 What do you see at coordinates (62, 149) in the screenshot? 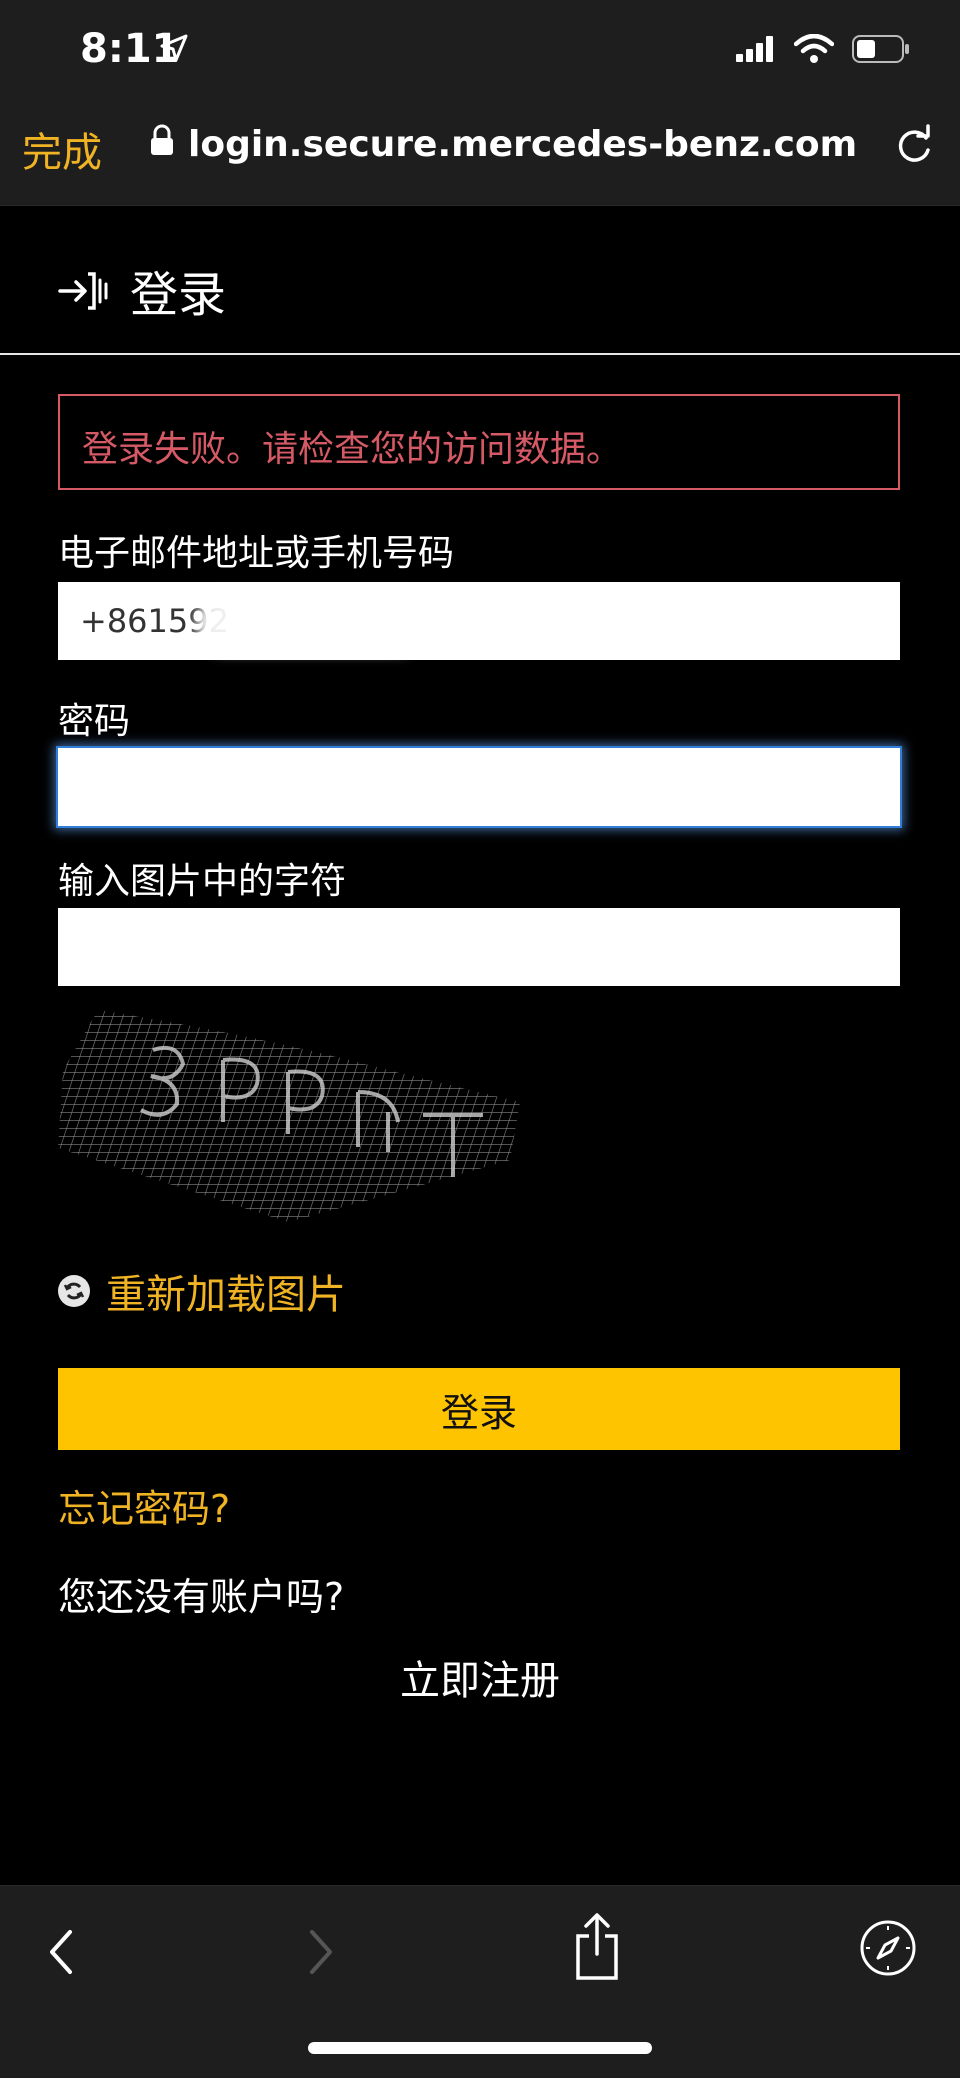
I see `done-button: 完成` at bounding box center [62, 149].